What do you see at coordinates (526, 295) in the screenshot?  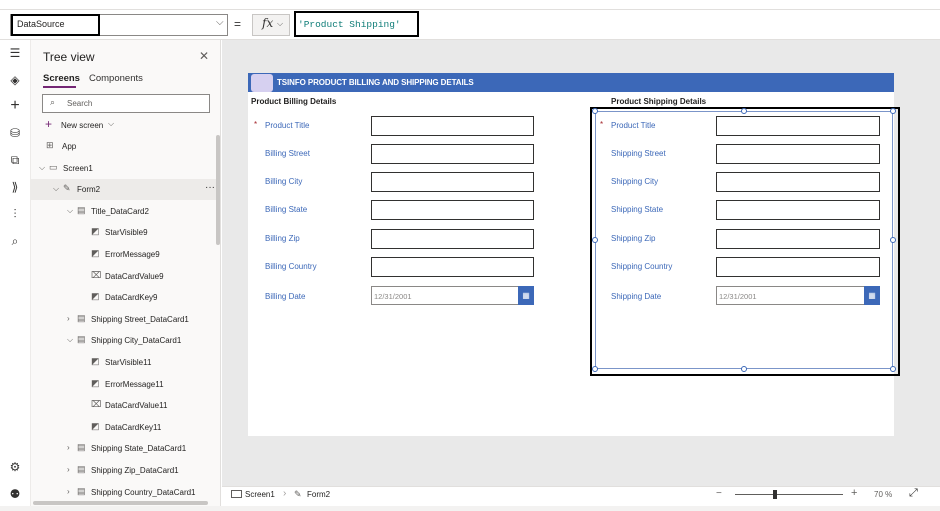 I see `calendar-icon: ▦` at bounding box center [526, 295].